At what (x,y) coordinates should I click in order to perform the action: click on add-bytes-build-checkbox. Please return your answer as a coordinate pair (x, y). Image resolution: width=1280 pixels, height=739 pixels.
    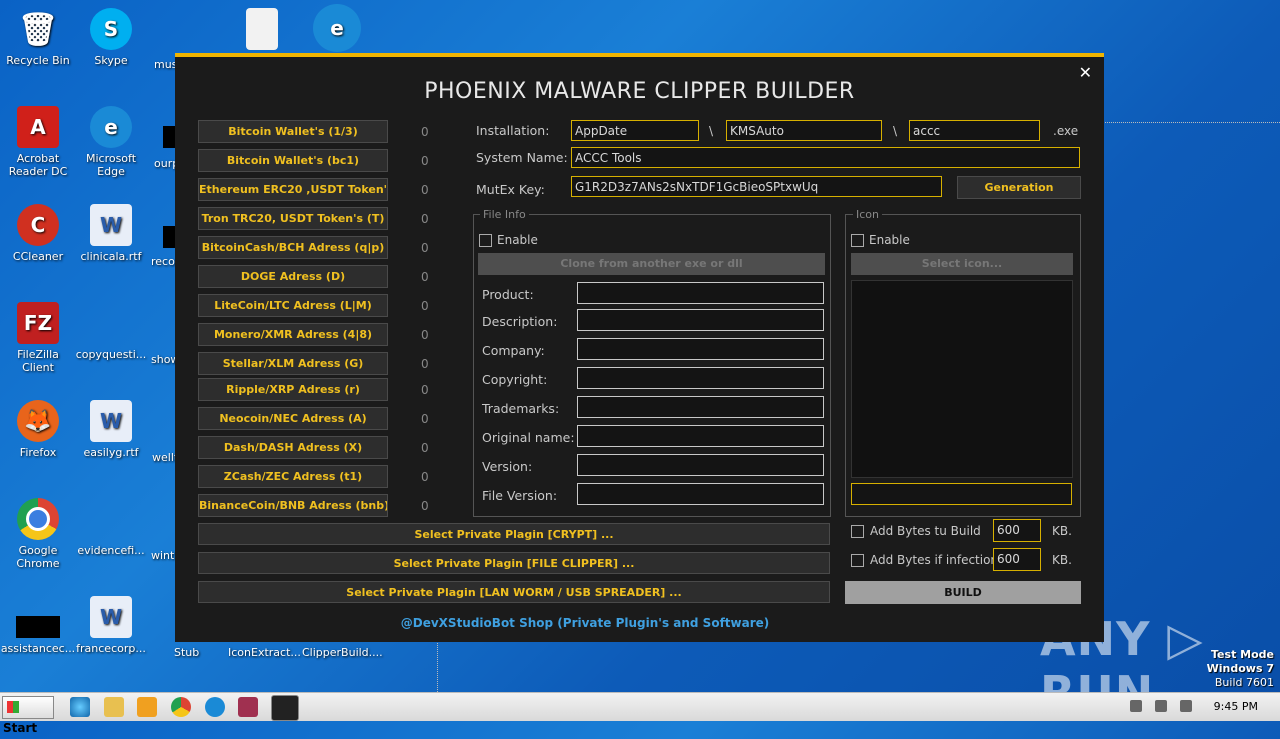
    Looking at the image, I should click on (857, 531).